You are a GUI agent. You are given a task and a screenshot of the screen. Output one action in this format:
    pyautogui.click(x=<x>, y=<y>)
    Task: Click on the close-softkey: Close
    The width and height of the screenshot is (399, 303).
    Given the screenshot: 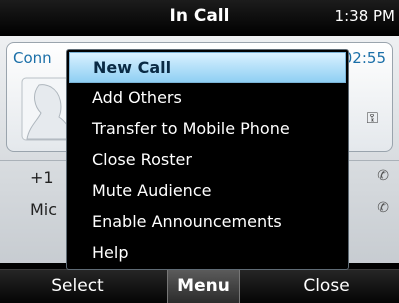 What is the action you would take?
    pyautogui.click(x=326, y=286)
    